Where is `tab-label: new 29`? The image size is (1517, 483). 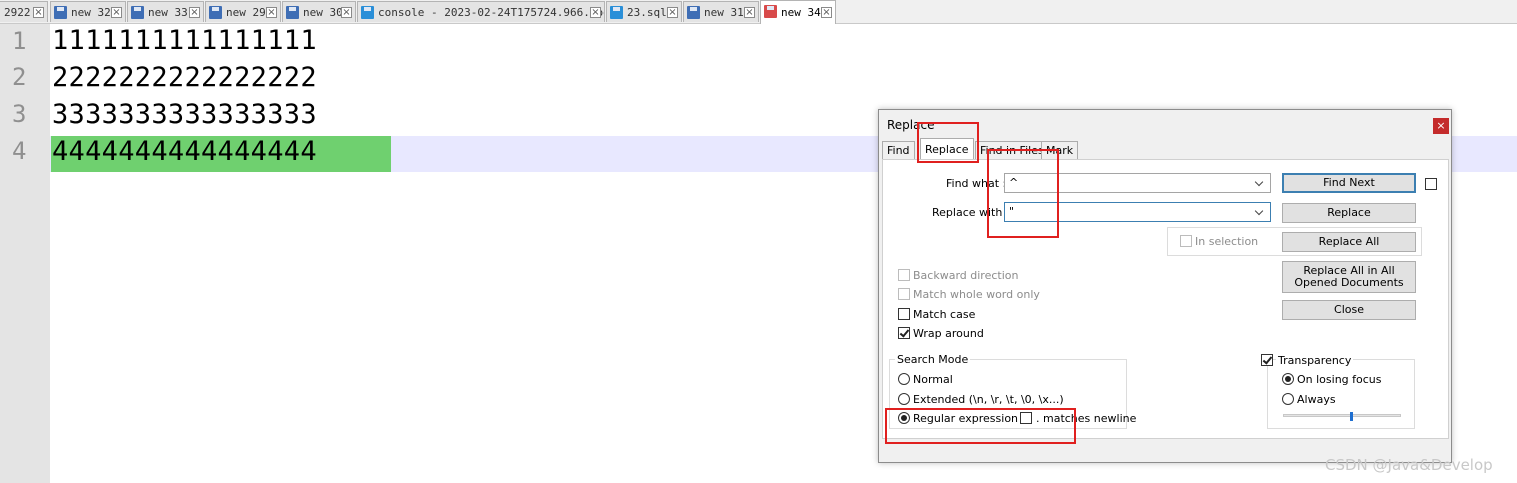 tab-label: new 29 is located at coordinates (246, 12).